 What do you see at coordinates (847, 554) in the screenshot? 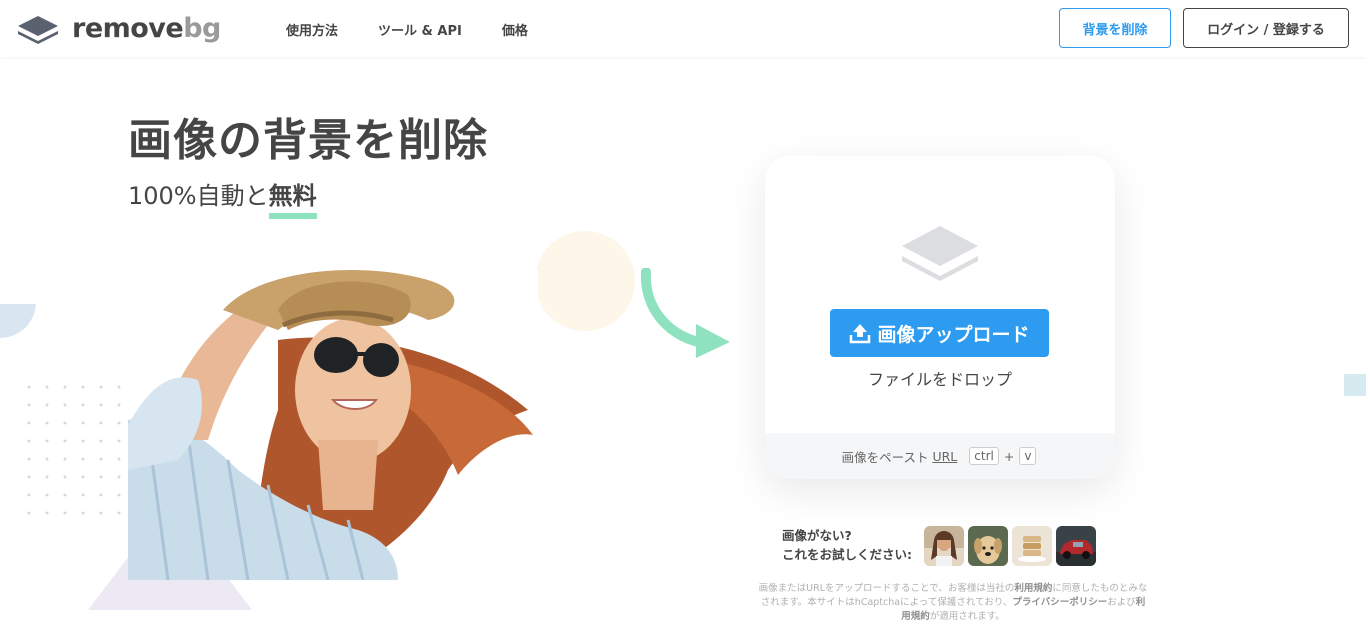
I see `samples-line-2: これをお試しください:` at bounding box center [847, 554].